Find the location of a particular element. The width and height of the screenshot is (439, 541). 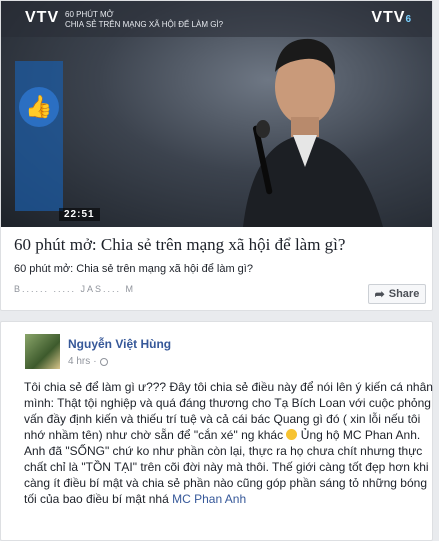

share-arrow-icon: ➦ is located at coordinates (379, 294).